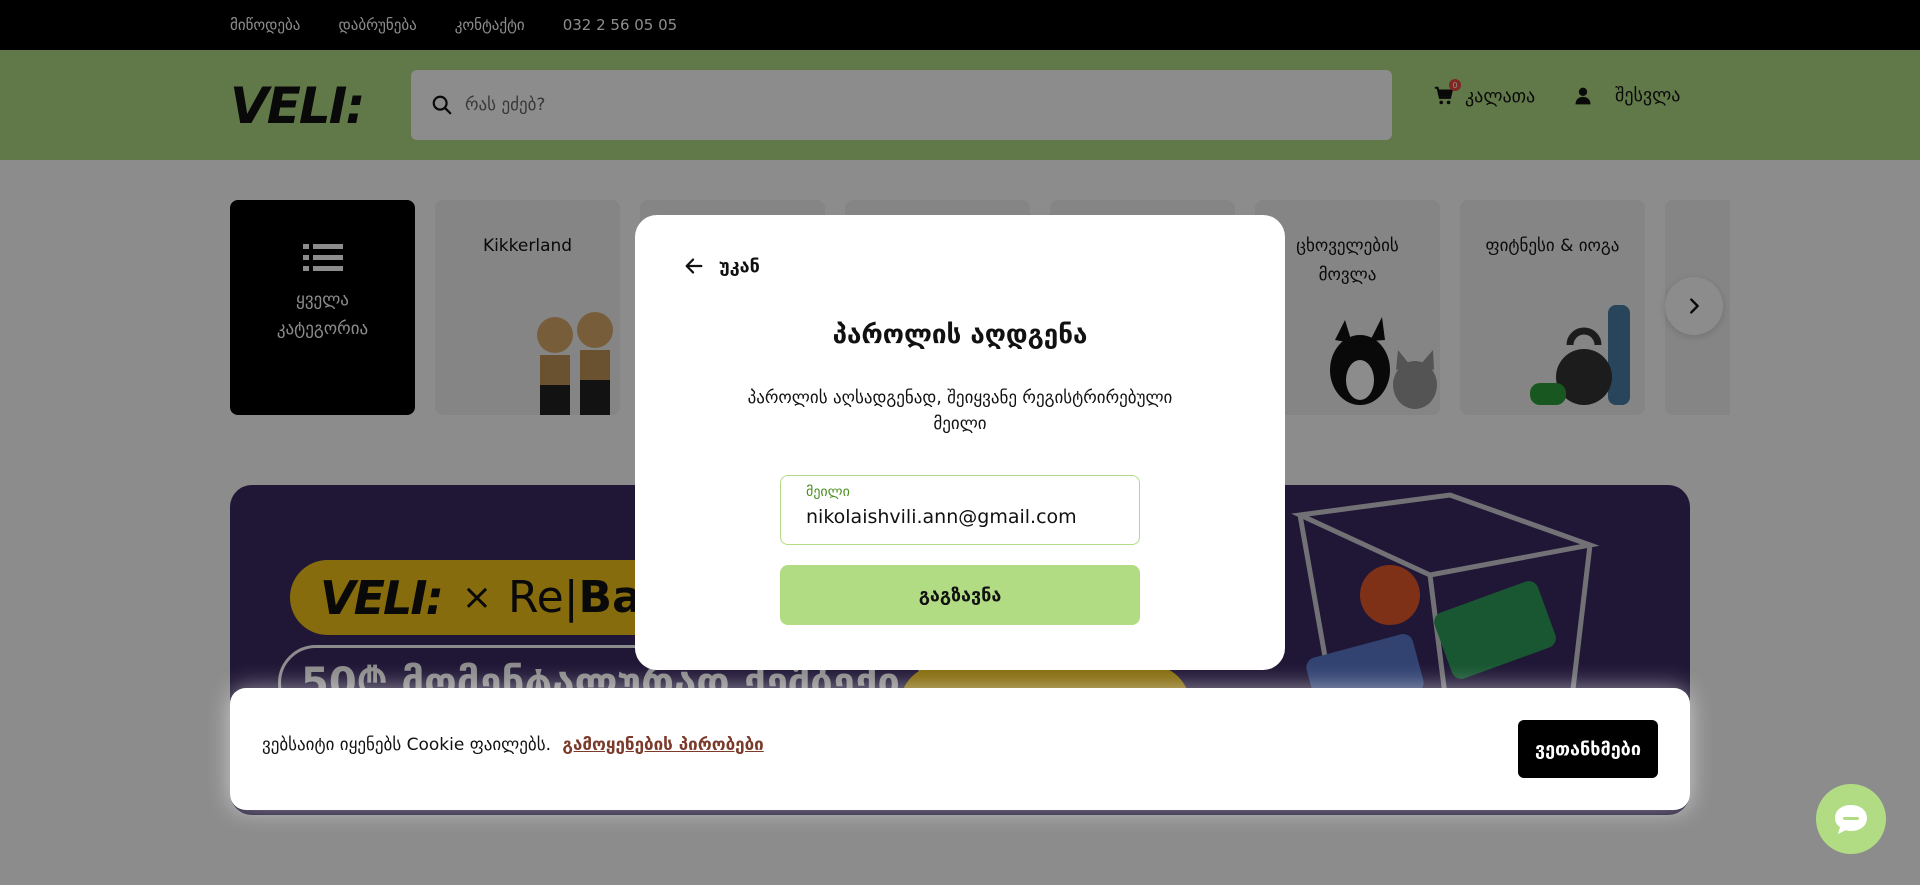 This screenshot has width=1920, height=885. Describe the element at coordinates (1588, 749) in the screenshot. I see `cookie-accept-button: ვეთანხმები` at that location.